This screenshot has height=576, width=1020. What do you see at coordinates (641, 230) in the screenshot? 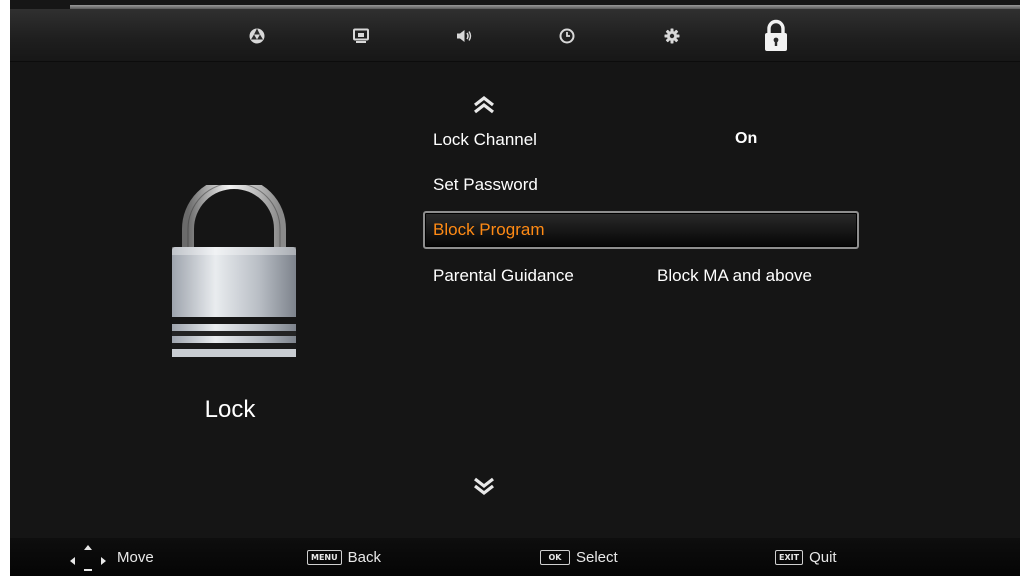
I see `menu-item-block-program: Block Program` at bounding box center [641, 230].